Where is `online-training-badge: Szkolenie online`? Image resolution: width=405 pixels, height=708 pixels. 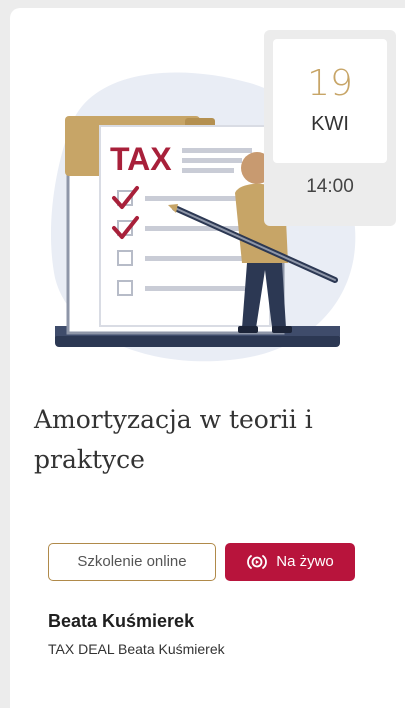
online-training-badge: Szkolenie online is located at coordinates (132, 562).